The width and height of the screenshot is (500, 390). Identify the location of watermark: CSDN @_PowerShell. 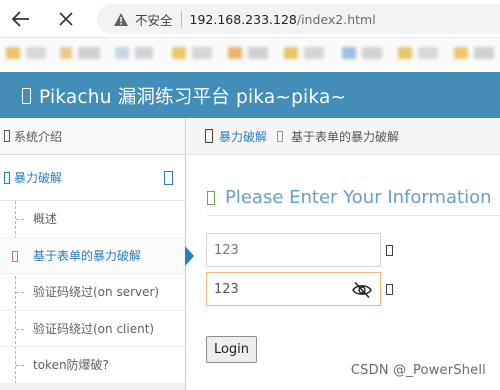
(418, 370).